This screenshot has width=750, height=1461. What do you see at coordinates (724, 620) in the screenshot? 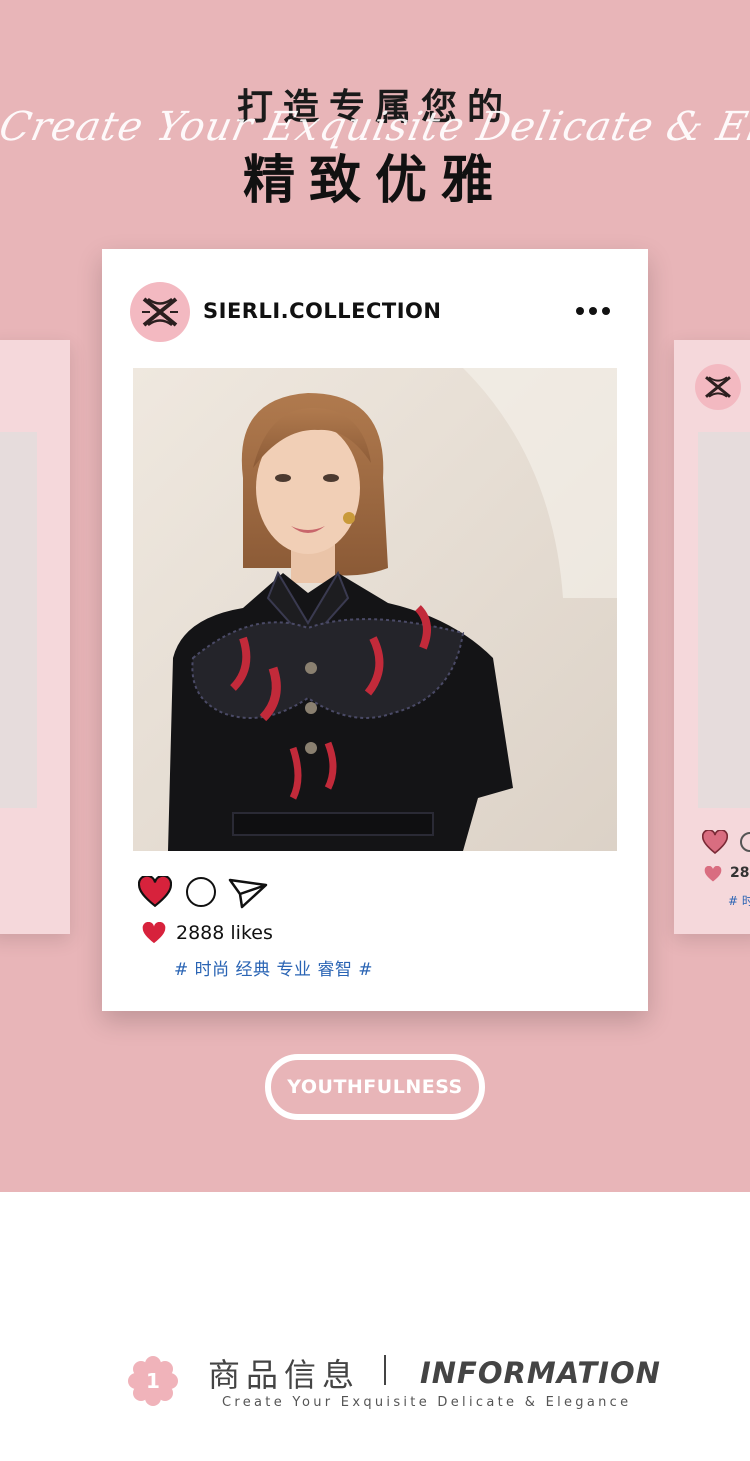
I see `side-card-right-image` at bounding box center [724, 620].